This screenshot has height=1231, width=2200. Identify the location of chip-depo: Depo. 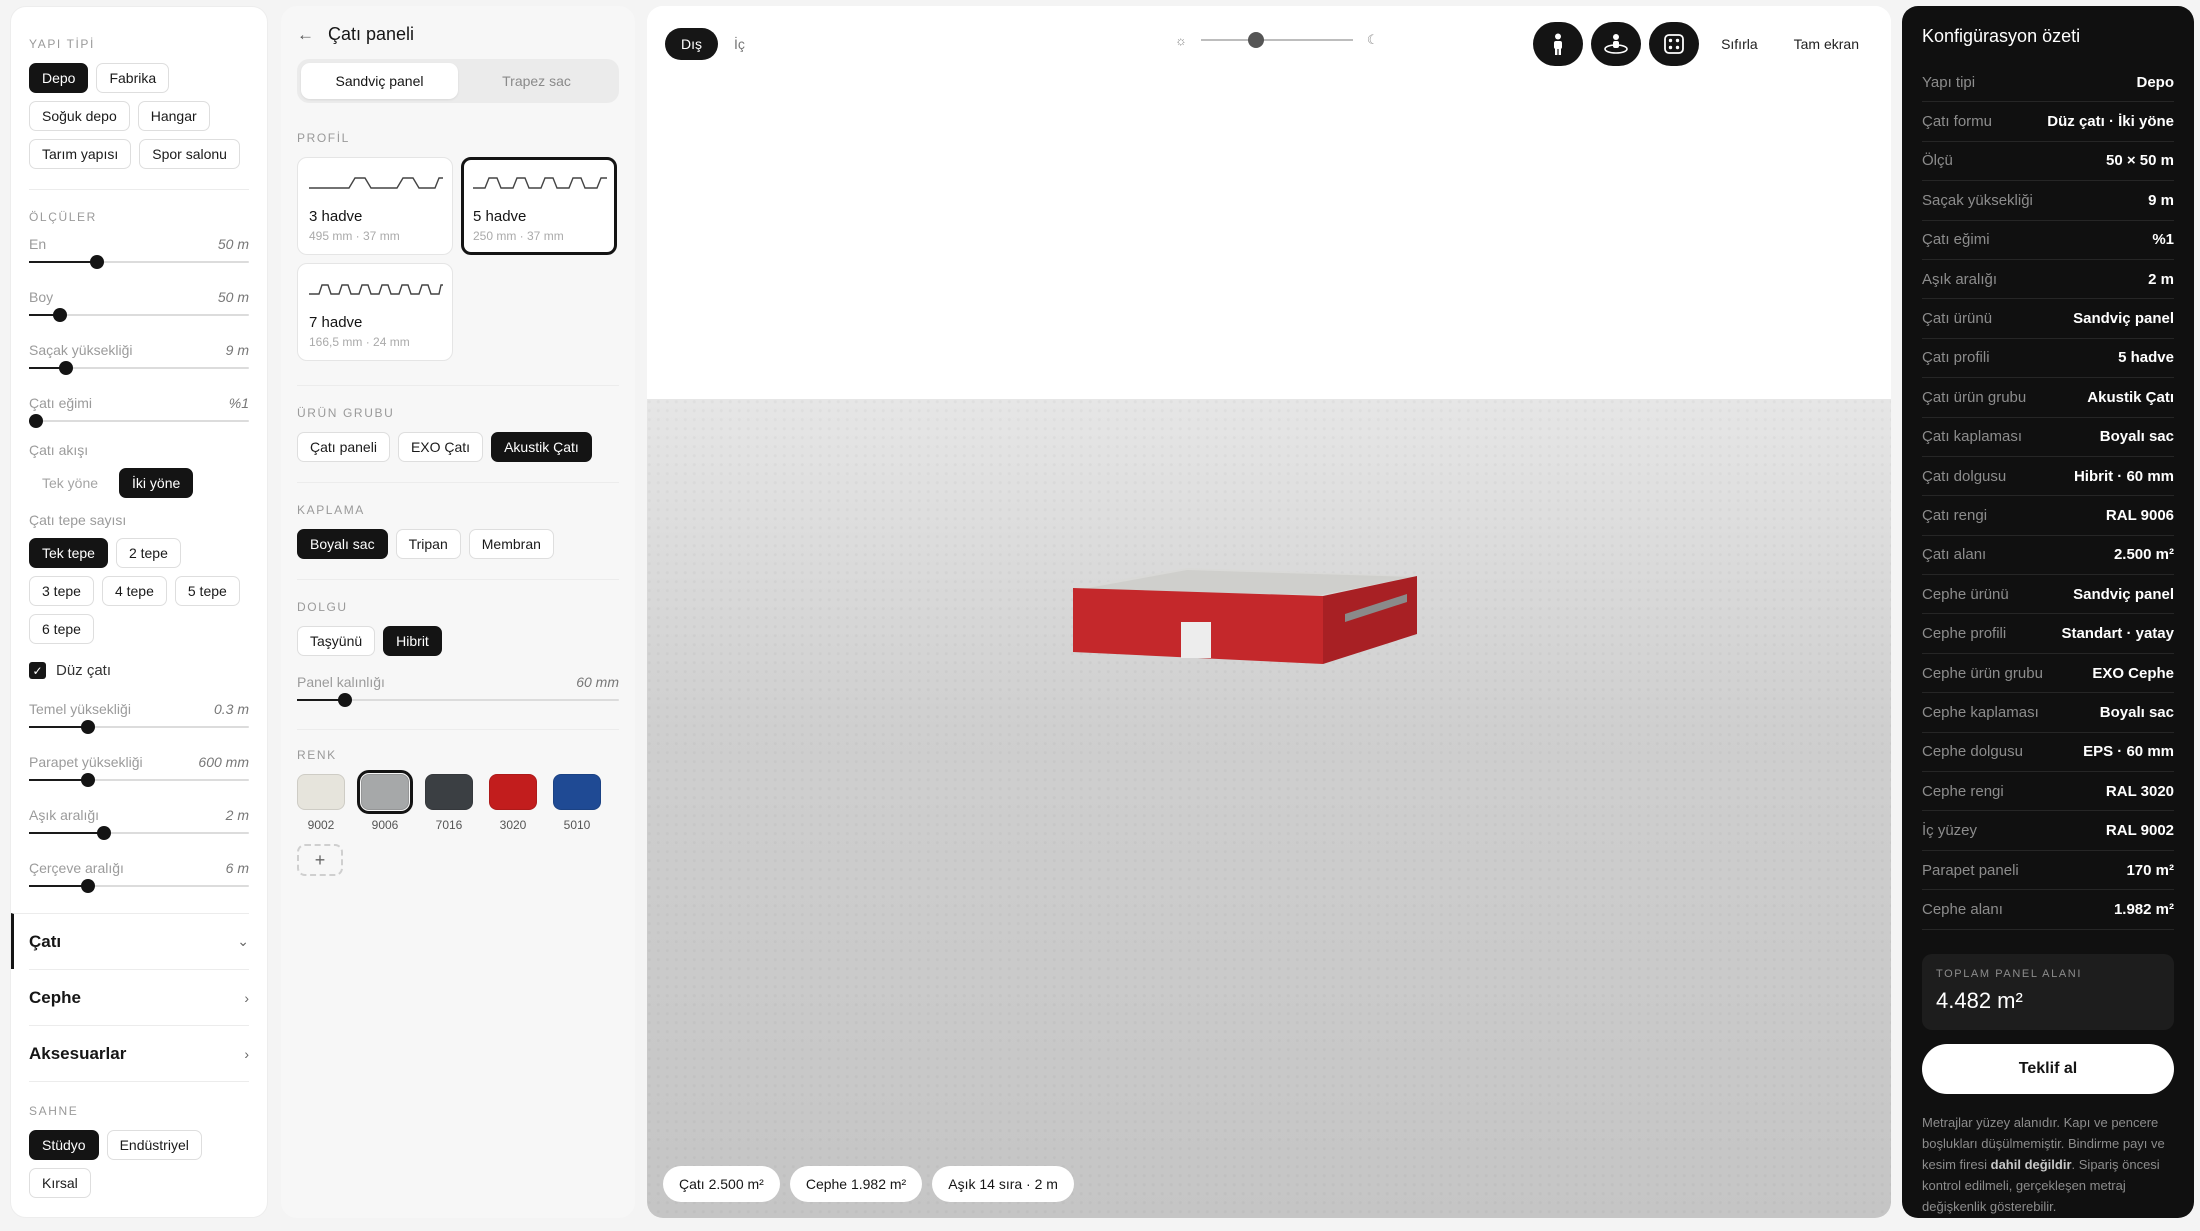
(59, 78).